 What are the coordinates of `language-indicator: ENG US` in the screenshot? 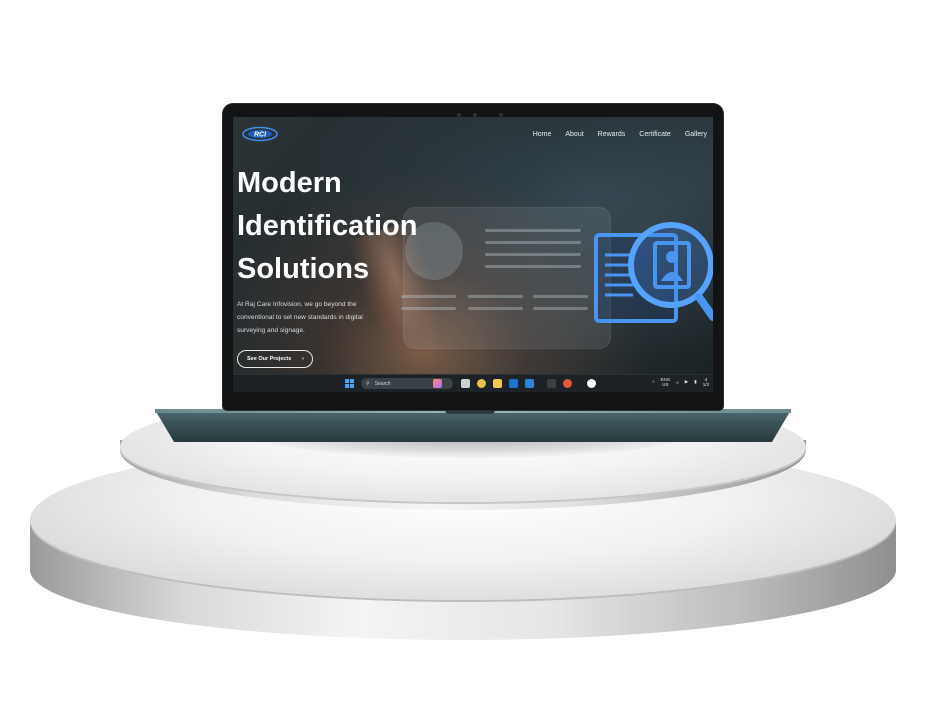 It's located at (666, 382).